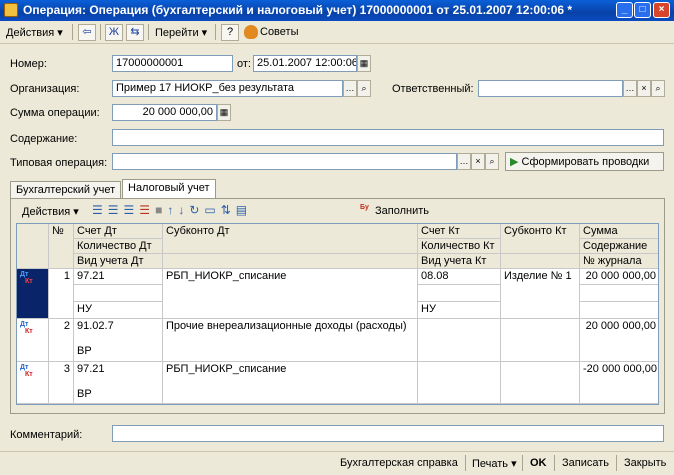  What do you see at coordinates (118, 277) in the screenshot?
I see `cell-dt: 97.21` at bounding box center [118, 277].